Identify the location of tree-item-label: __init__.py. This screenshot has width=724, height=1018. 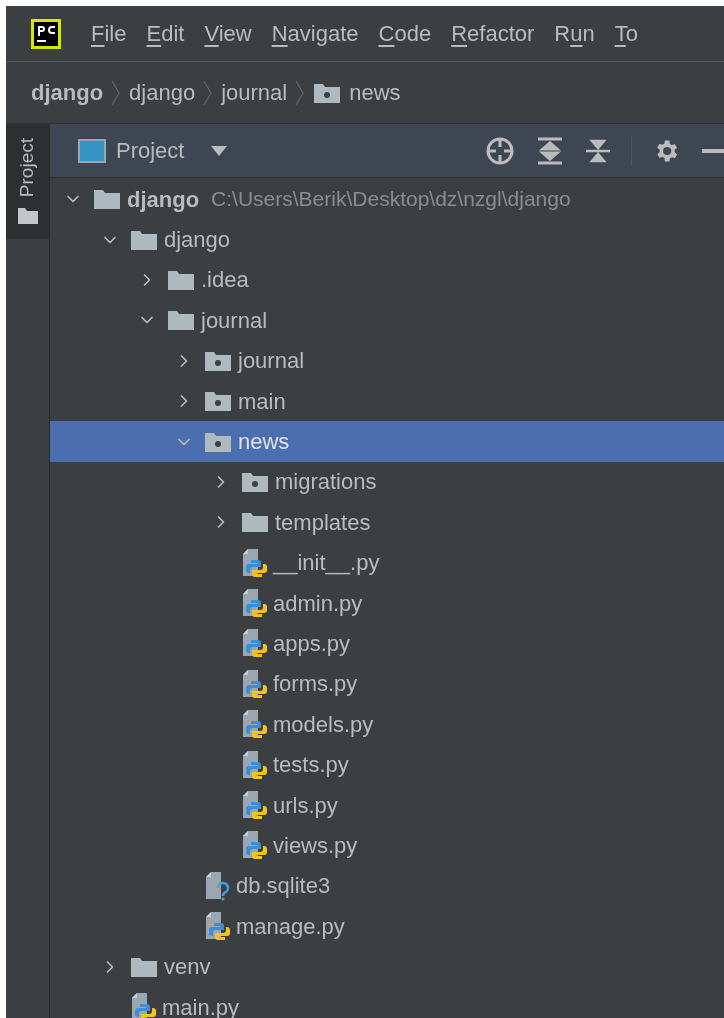
(326, 563).